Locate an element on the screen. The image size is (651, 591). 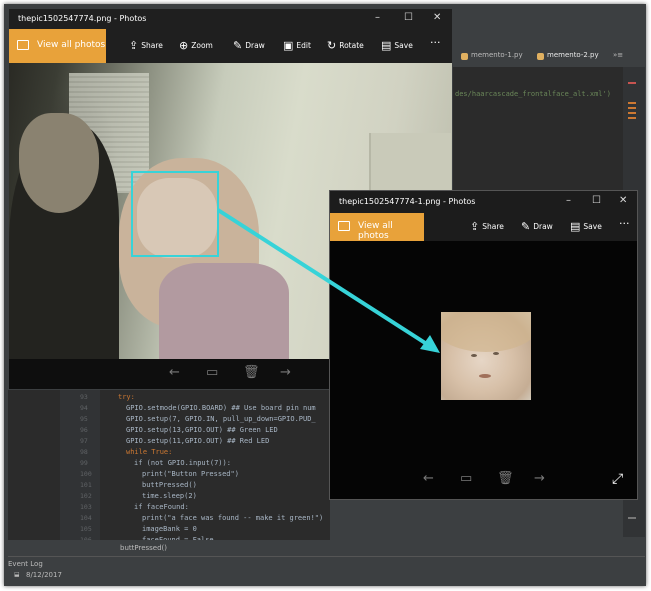
arrow-line is located at coordinates (325, 279).